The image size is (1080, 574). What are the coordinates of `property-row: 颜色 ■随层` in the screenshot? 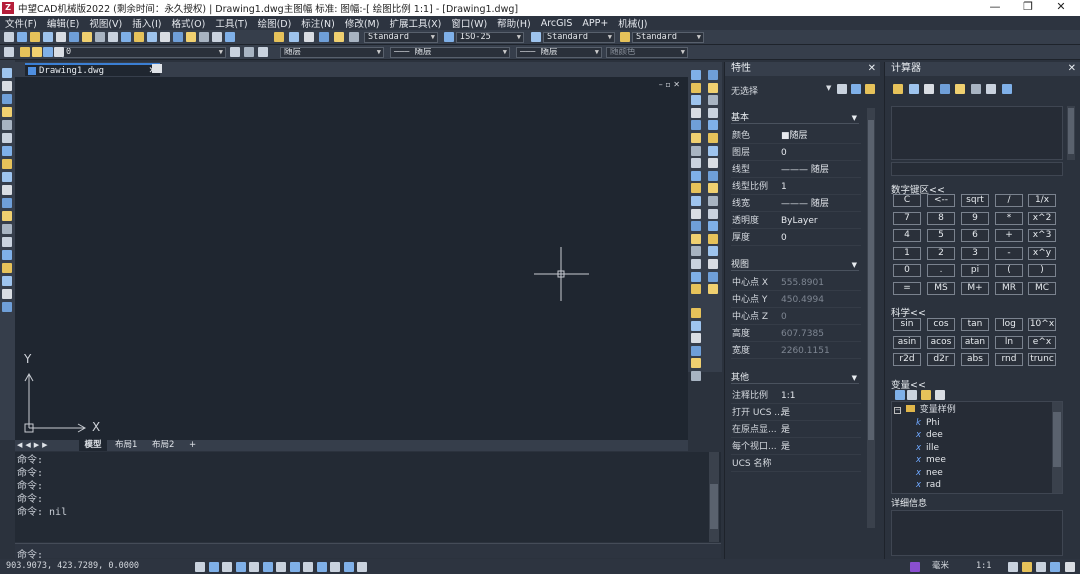 It's located at (796, 136).